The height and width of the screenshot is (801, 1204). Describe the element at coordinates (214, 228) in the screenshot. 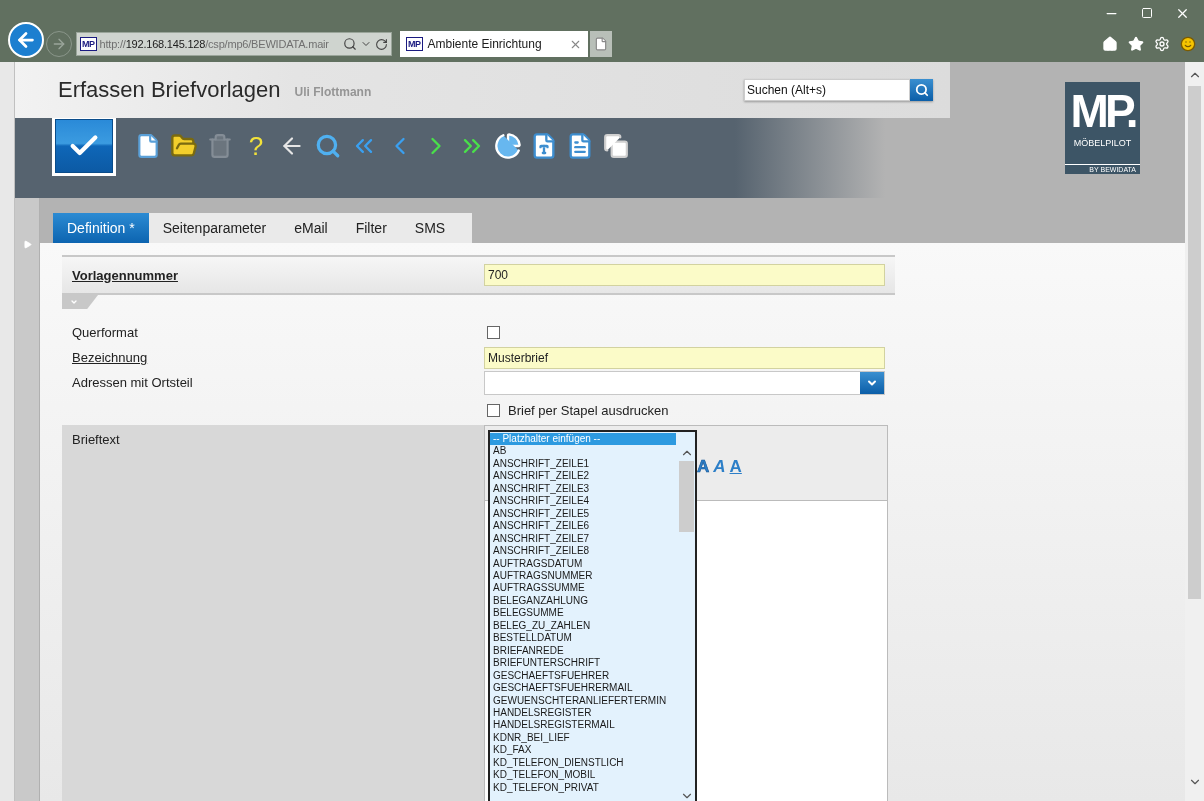

I see `tab: Seitenparameter` at that location.